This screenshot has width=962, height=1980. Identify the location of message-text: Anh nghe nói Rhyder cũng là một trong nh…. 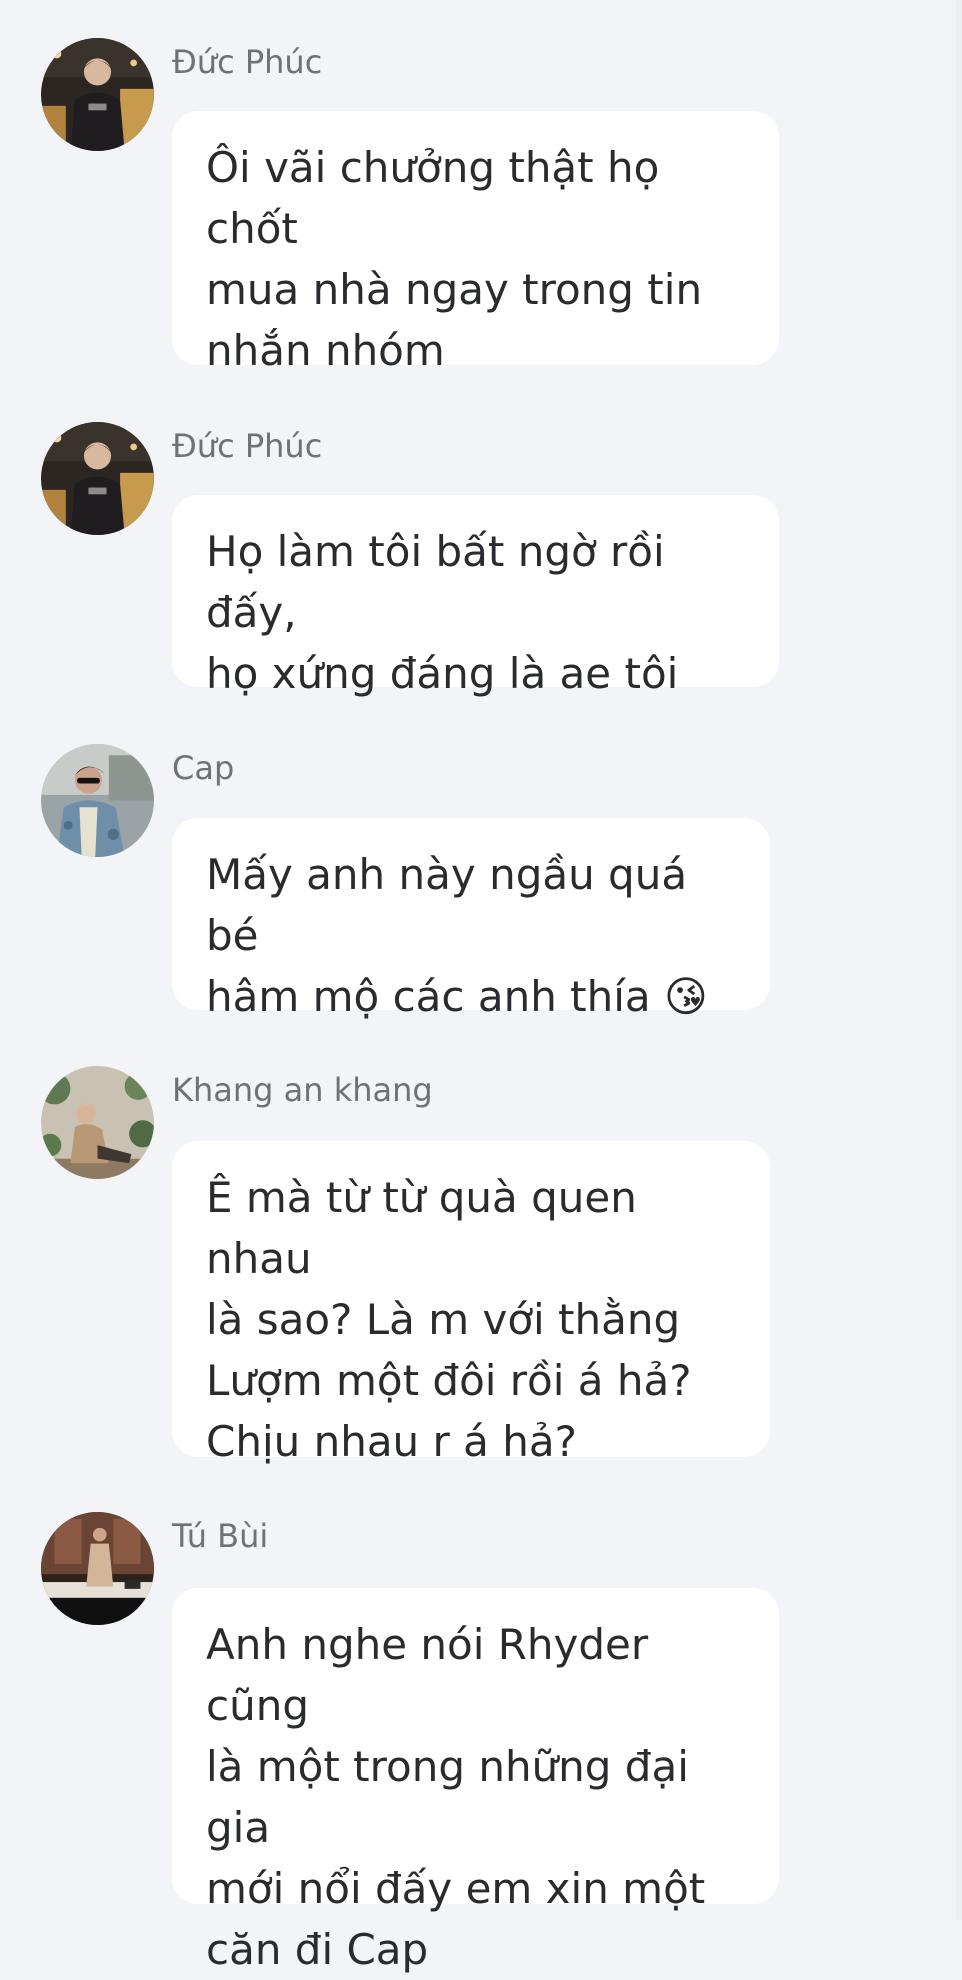
(456, 1797).